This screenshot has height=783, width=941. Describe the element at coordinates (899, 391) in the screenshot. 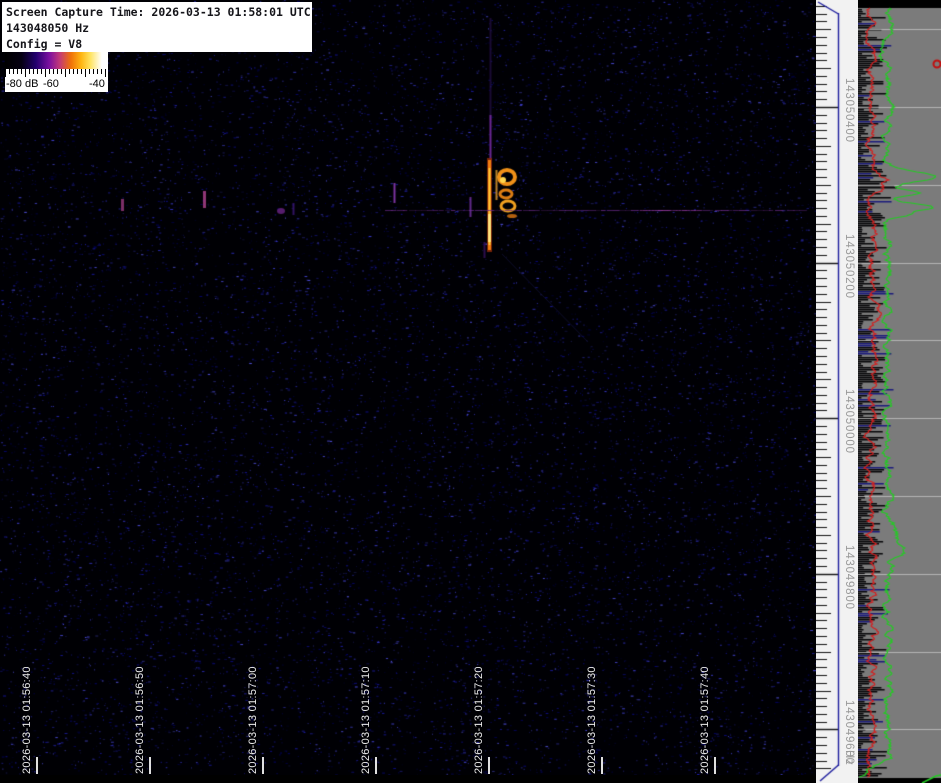

I see `spectrum-side-panel` at that location.